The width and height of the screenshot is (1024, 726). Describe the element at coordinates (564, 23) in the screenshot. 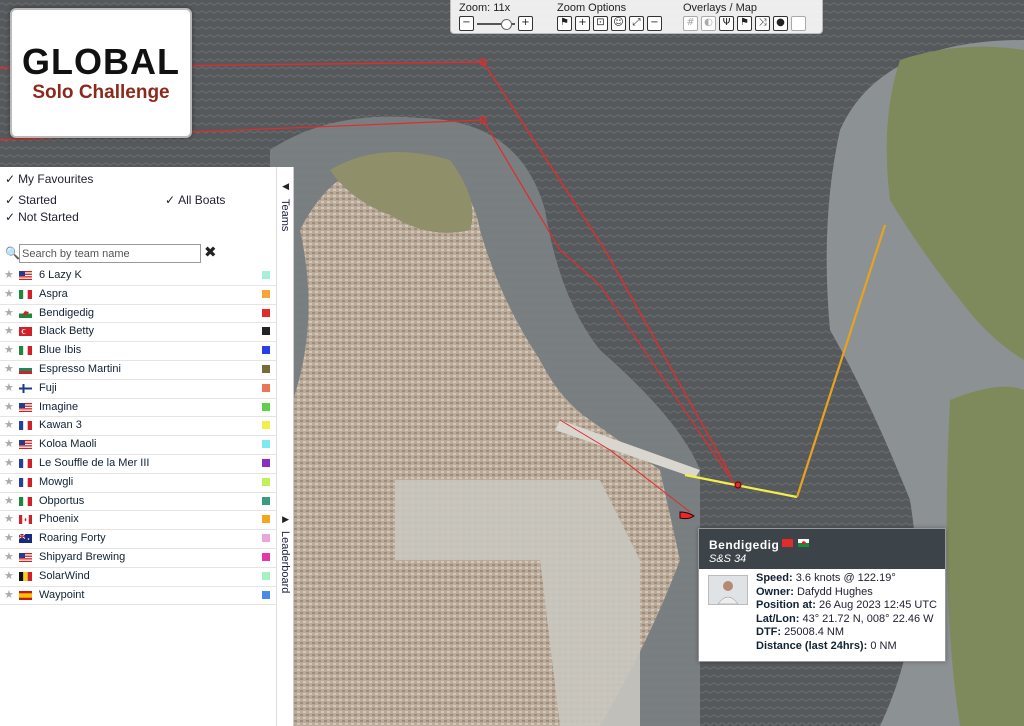

I see `flag-icon: ⚑` at that location.